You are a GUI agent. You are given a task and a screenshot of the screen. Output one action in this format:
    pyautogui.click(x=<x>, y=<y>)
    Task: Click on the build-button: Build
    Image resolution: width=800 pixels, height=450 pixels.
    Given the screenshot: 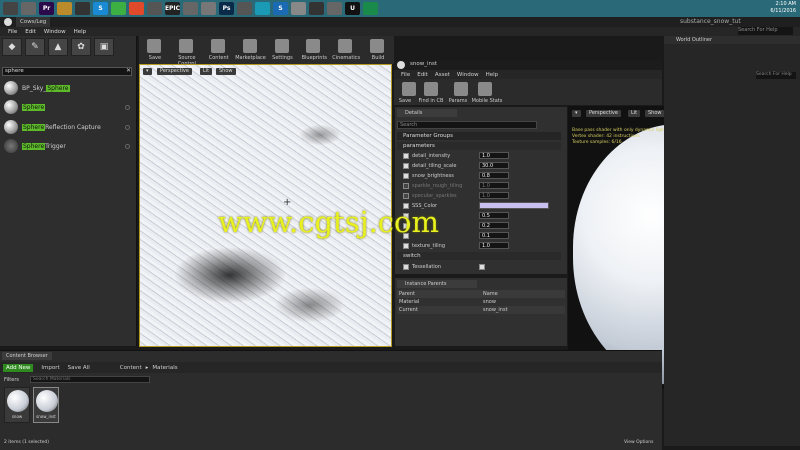 What is the action you would take?
    pyautogui.click(x=378, y=50)
    